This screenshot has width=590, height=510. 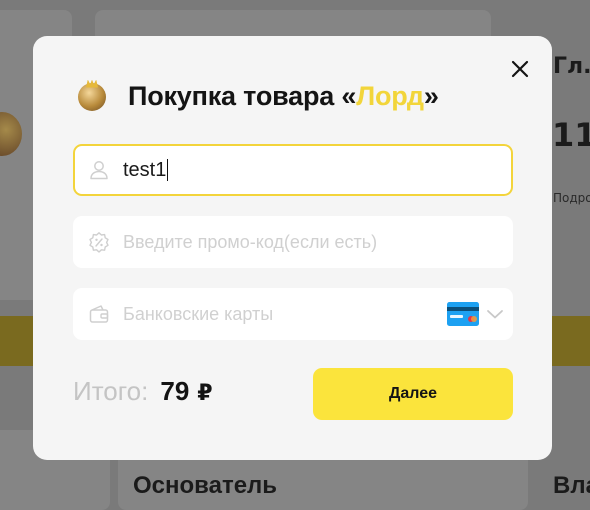 What do you see at coordinates (293, 314) in the screenshot?
I see `payment-method-select: Банковские карты` at bounding box center [293, 314].